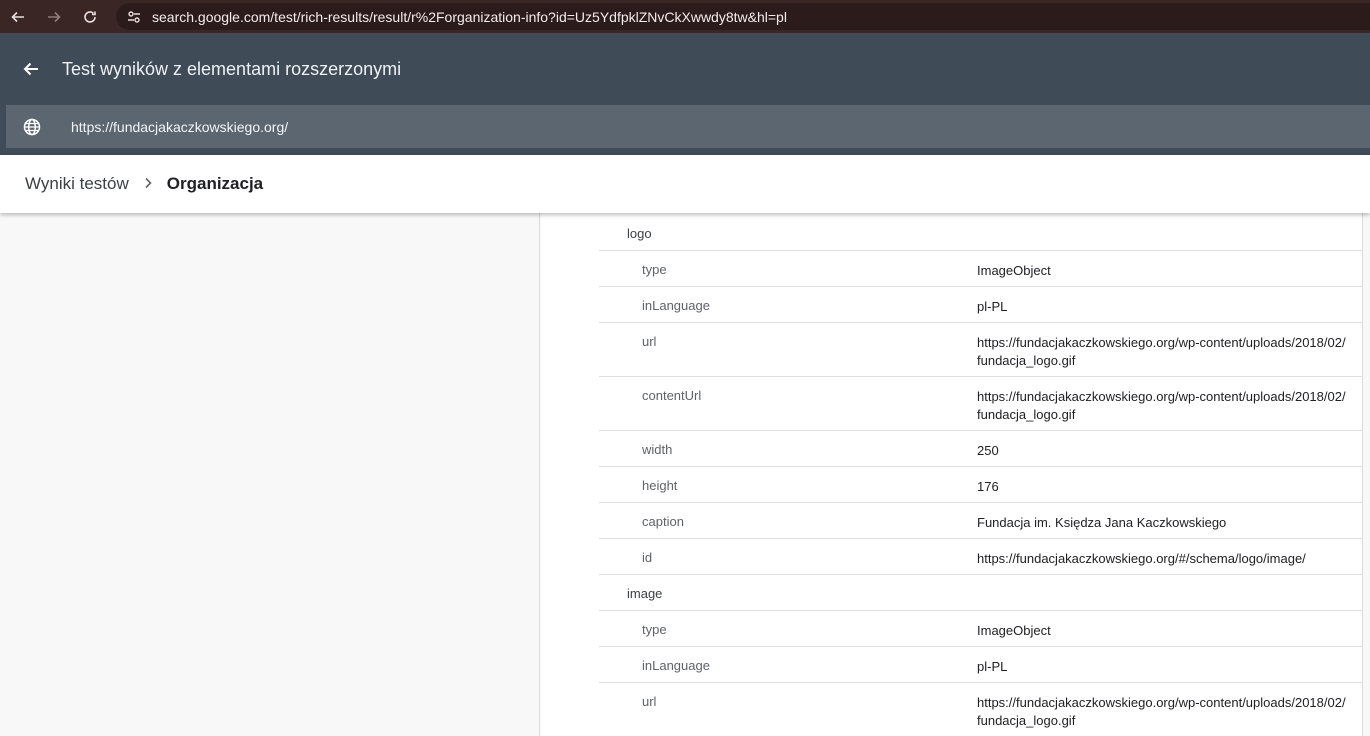 This screenshot has height=736, width=1370. Describe the element at coordinates (685, 69) in the screenshot. I see `app-title-row: Test wyników z elementami rozszerzonymi` at that location.